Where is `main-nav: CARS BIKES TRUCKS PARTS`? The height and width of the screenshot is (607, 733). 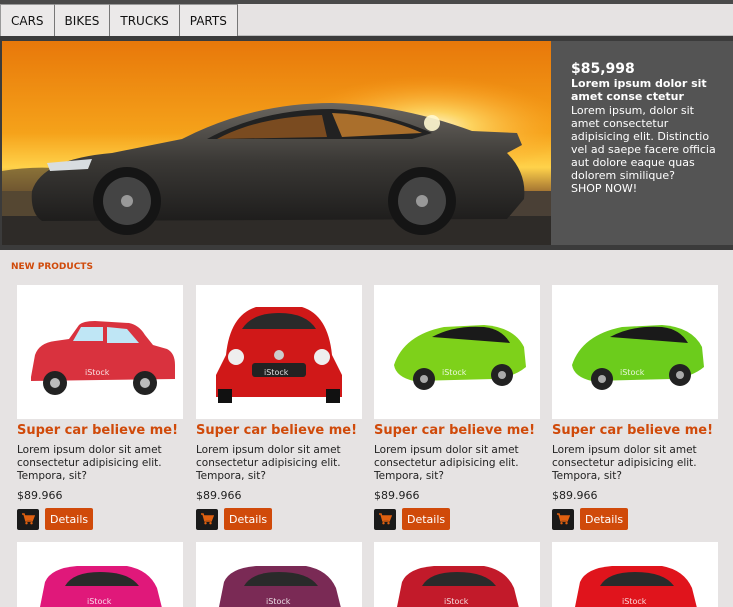 main-nav: CARS BIKES TRUCKS PARTS is located at coordinates (366, 20).